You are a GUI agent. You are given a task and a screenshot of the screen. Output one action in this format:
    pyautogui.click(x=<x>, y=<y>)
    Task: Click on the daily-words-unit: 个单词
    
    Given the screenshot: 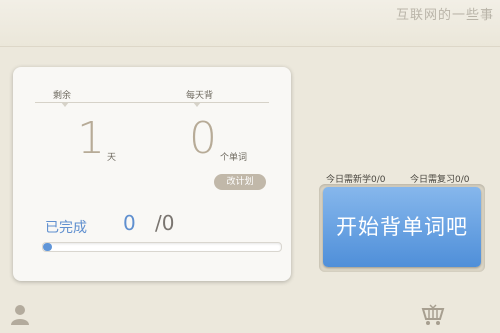 What is the action you would take?
    pyautogui.click(x=234, y=158)
    